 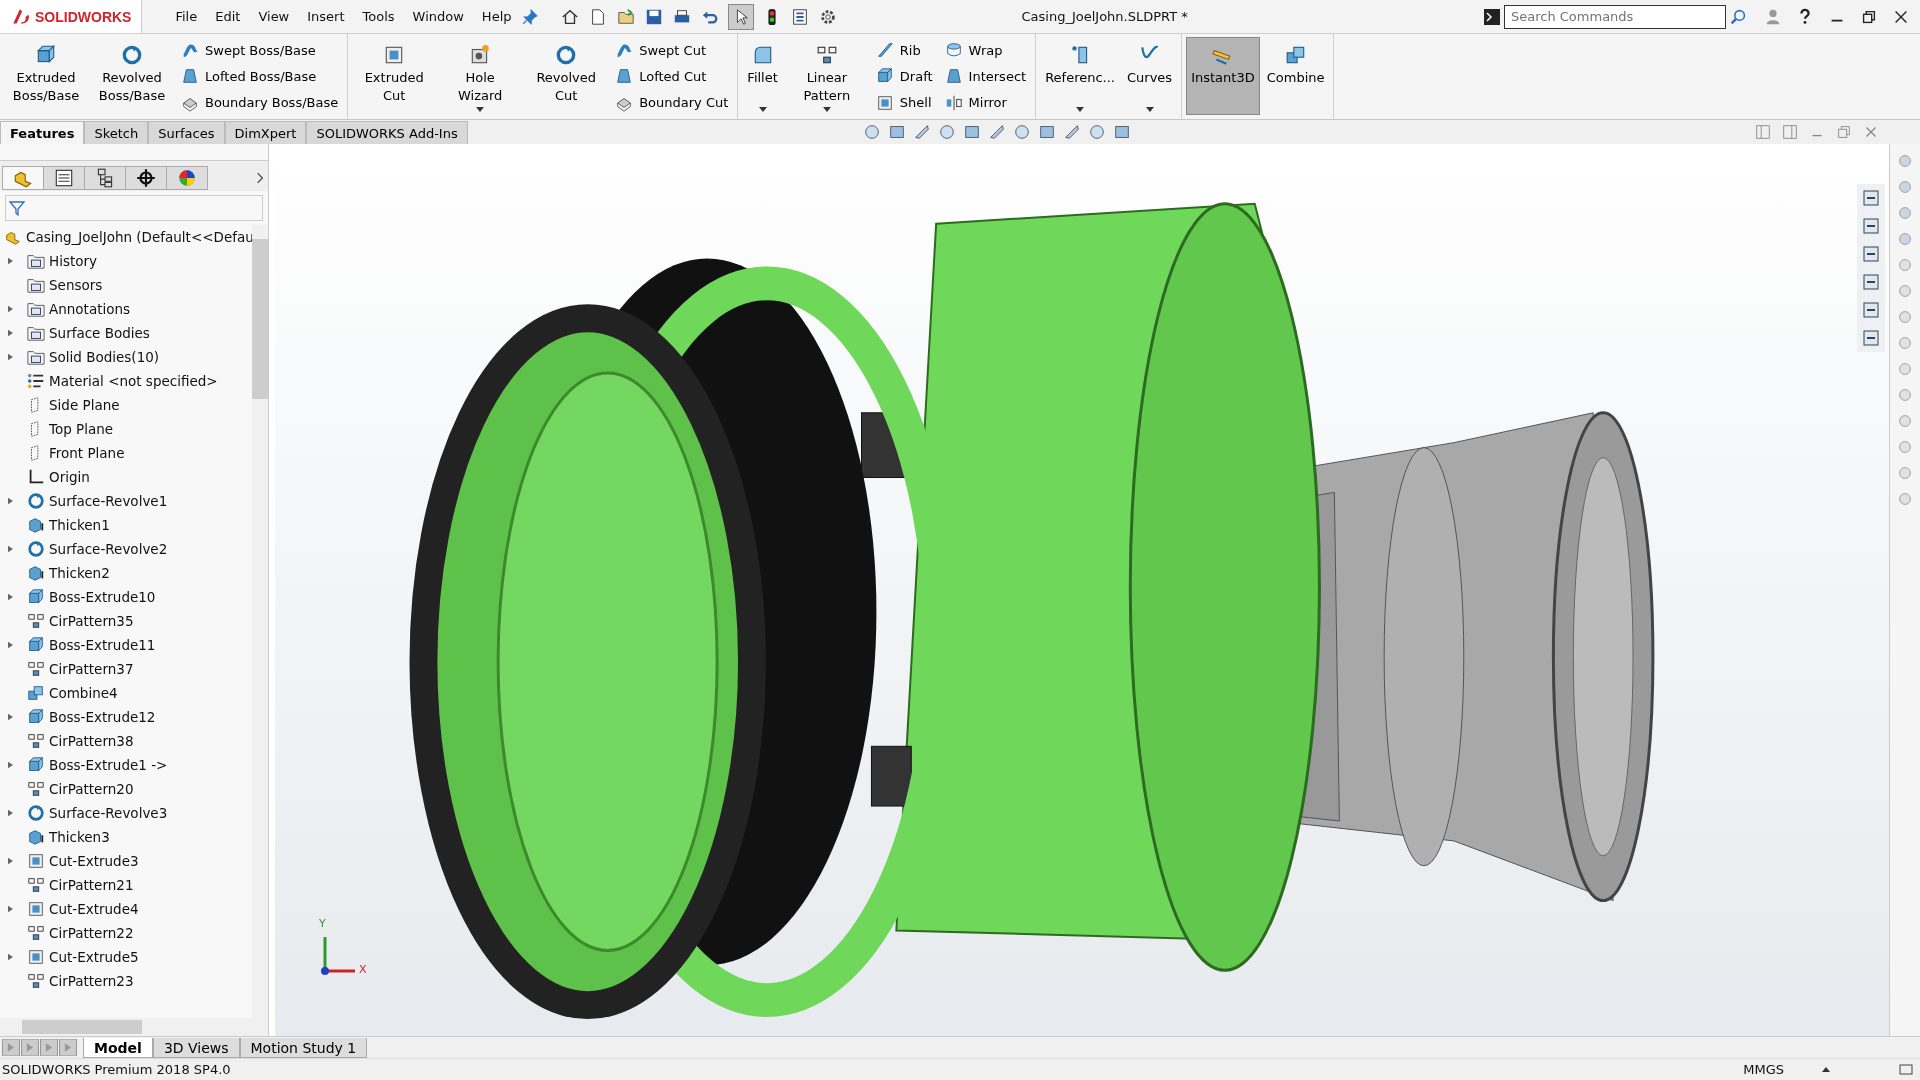 What do you see at coordinates (71, 16) in the screenshot?
I see `app-logo: SOLIDWORKS` at bounding box center [71, 16].